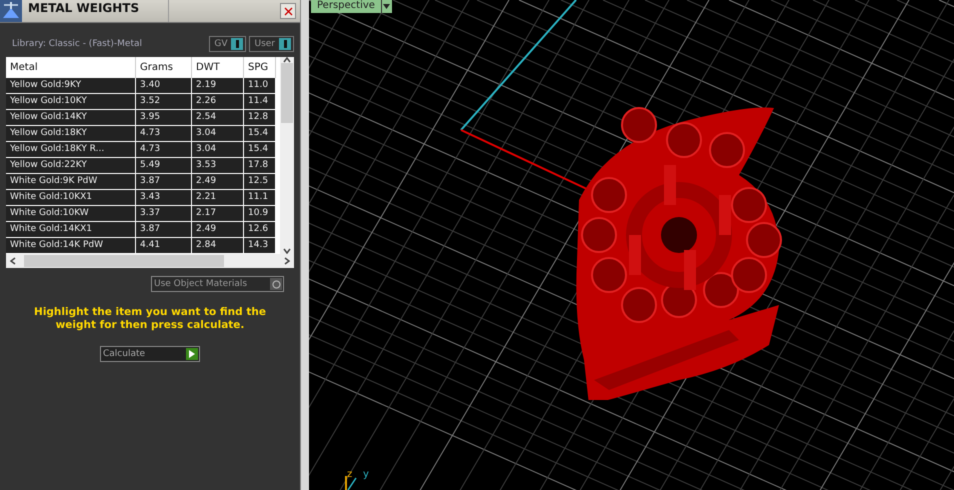  Describe the element at coordinates (150, 261) in the screenshot. I see `horizontal-scrollbar` at that location.